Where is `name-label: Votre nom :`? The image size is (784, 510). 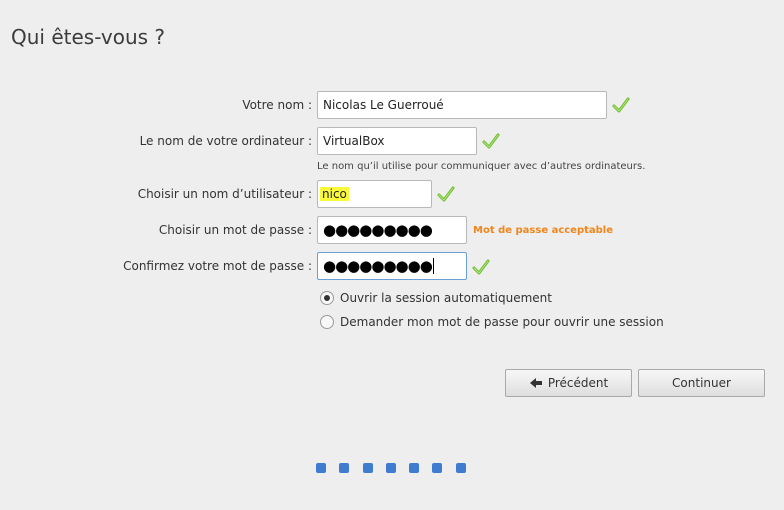 name-label: Votre nom : is located at coordinates (277, 105).